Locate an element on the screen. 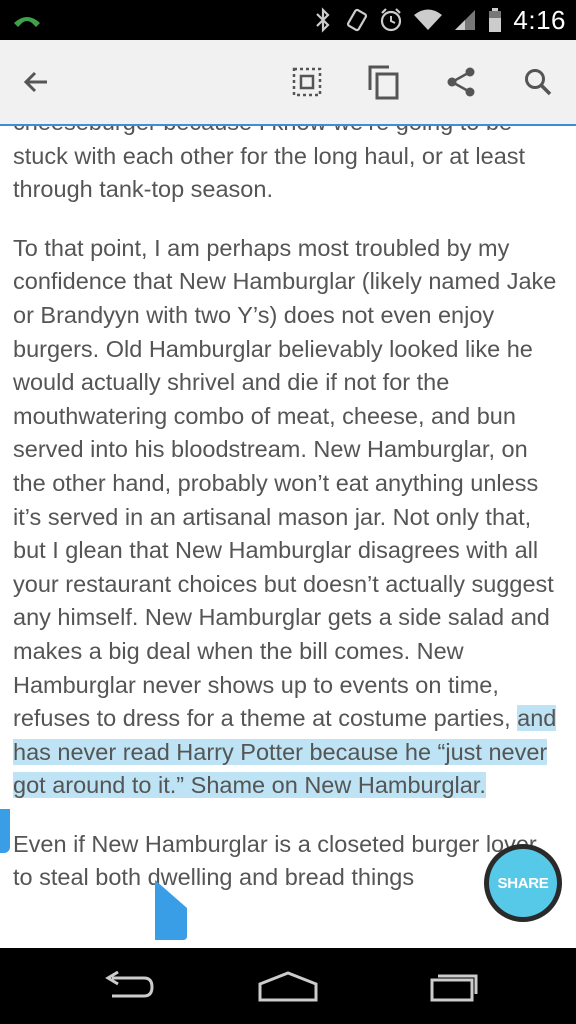 This screenshot has width=576, height=1024. status-time: 4:16 is located at coordinates (539, 19).